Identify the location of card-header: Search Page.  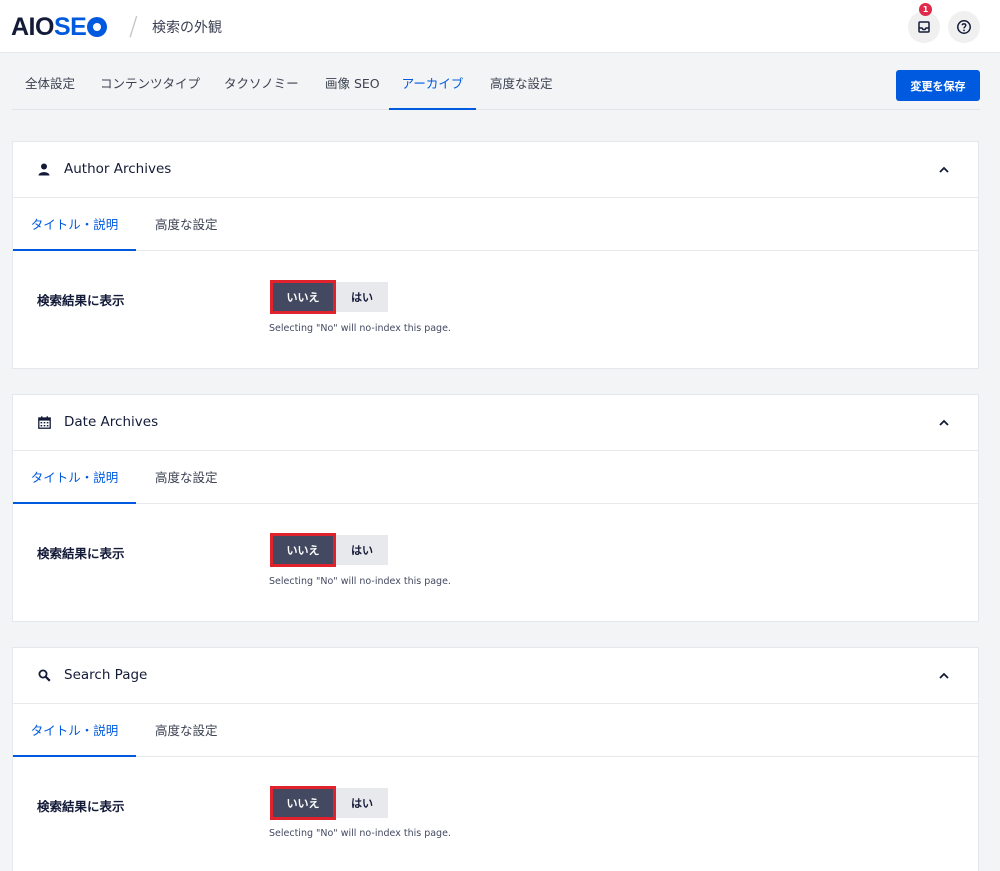
(495, 676).